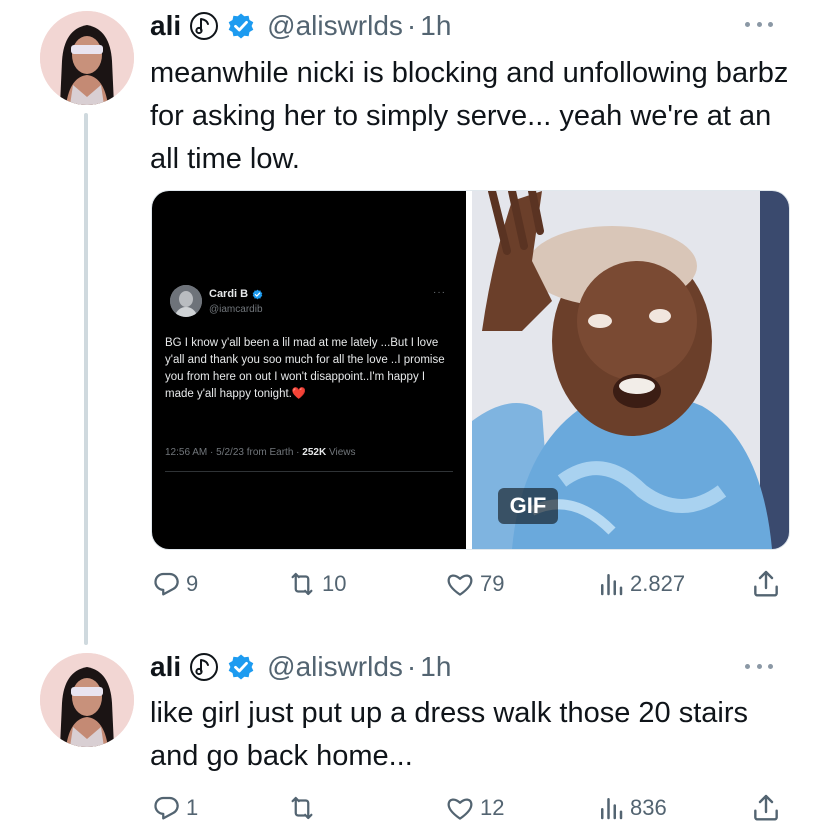  Describe the element at coordinates (314, 452) in the screenshot. I see `screenshot-views-count: 252K` at that location.